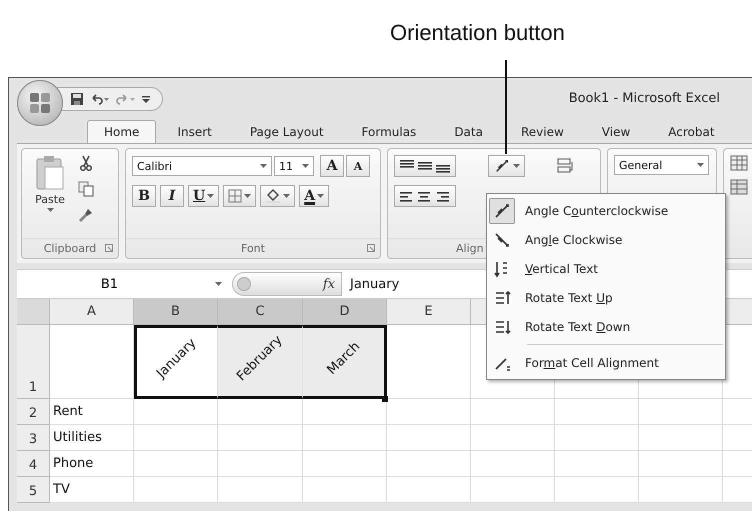 The image size is (752, 511). What do you see at coordinates (470, 248) in the screenshot?
I see `group-label: Align` at bounding box center [470, 248].